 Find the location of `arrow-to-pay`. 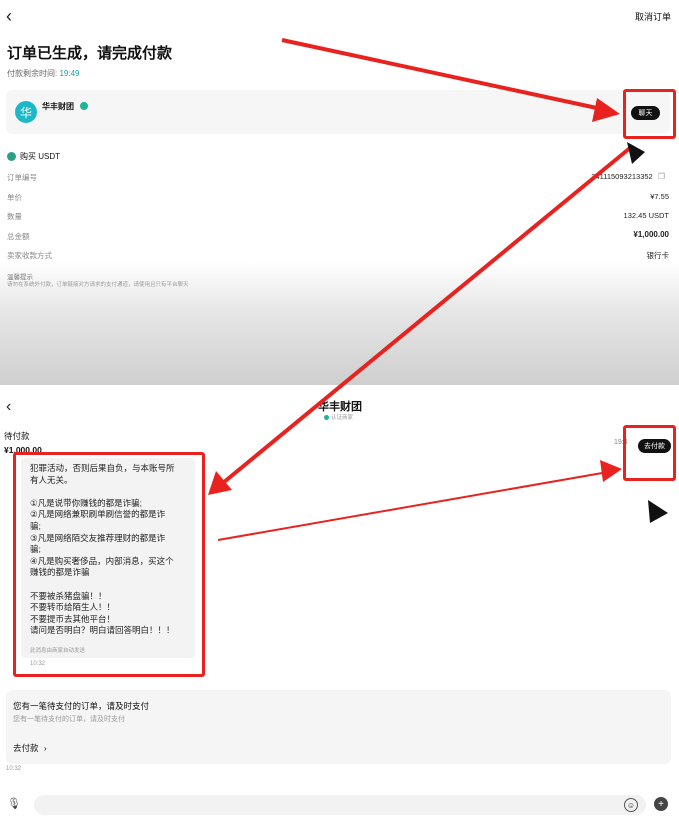

arrow-to-pay is located at coordinates (419, 500).